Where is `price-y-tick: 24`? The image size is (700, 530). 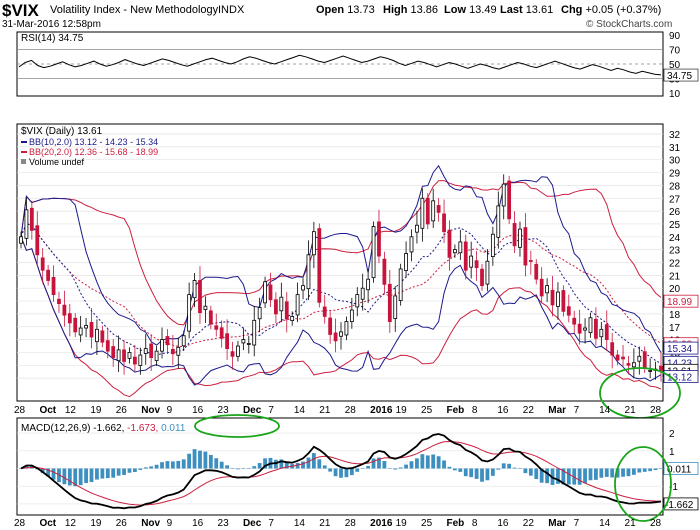
price-y-tick: 24 is located at coordinates (675, 238).